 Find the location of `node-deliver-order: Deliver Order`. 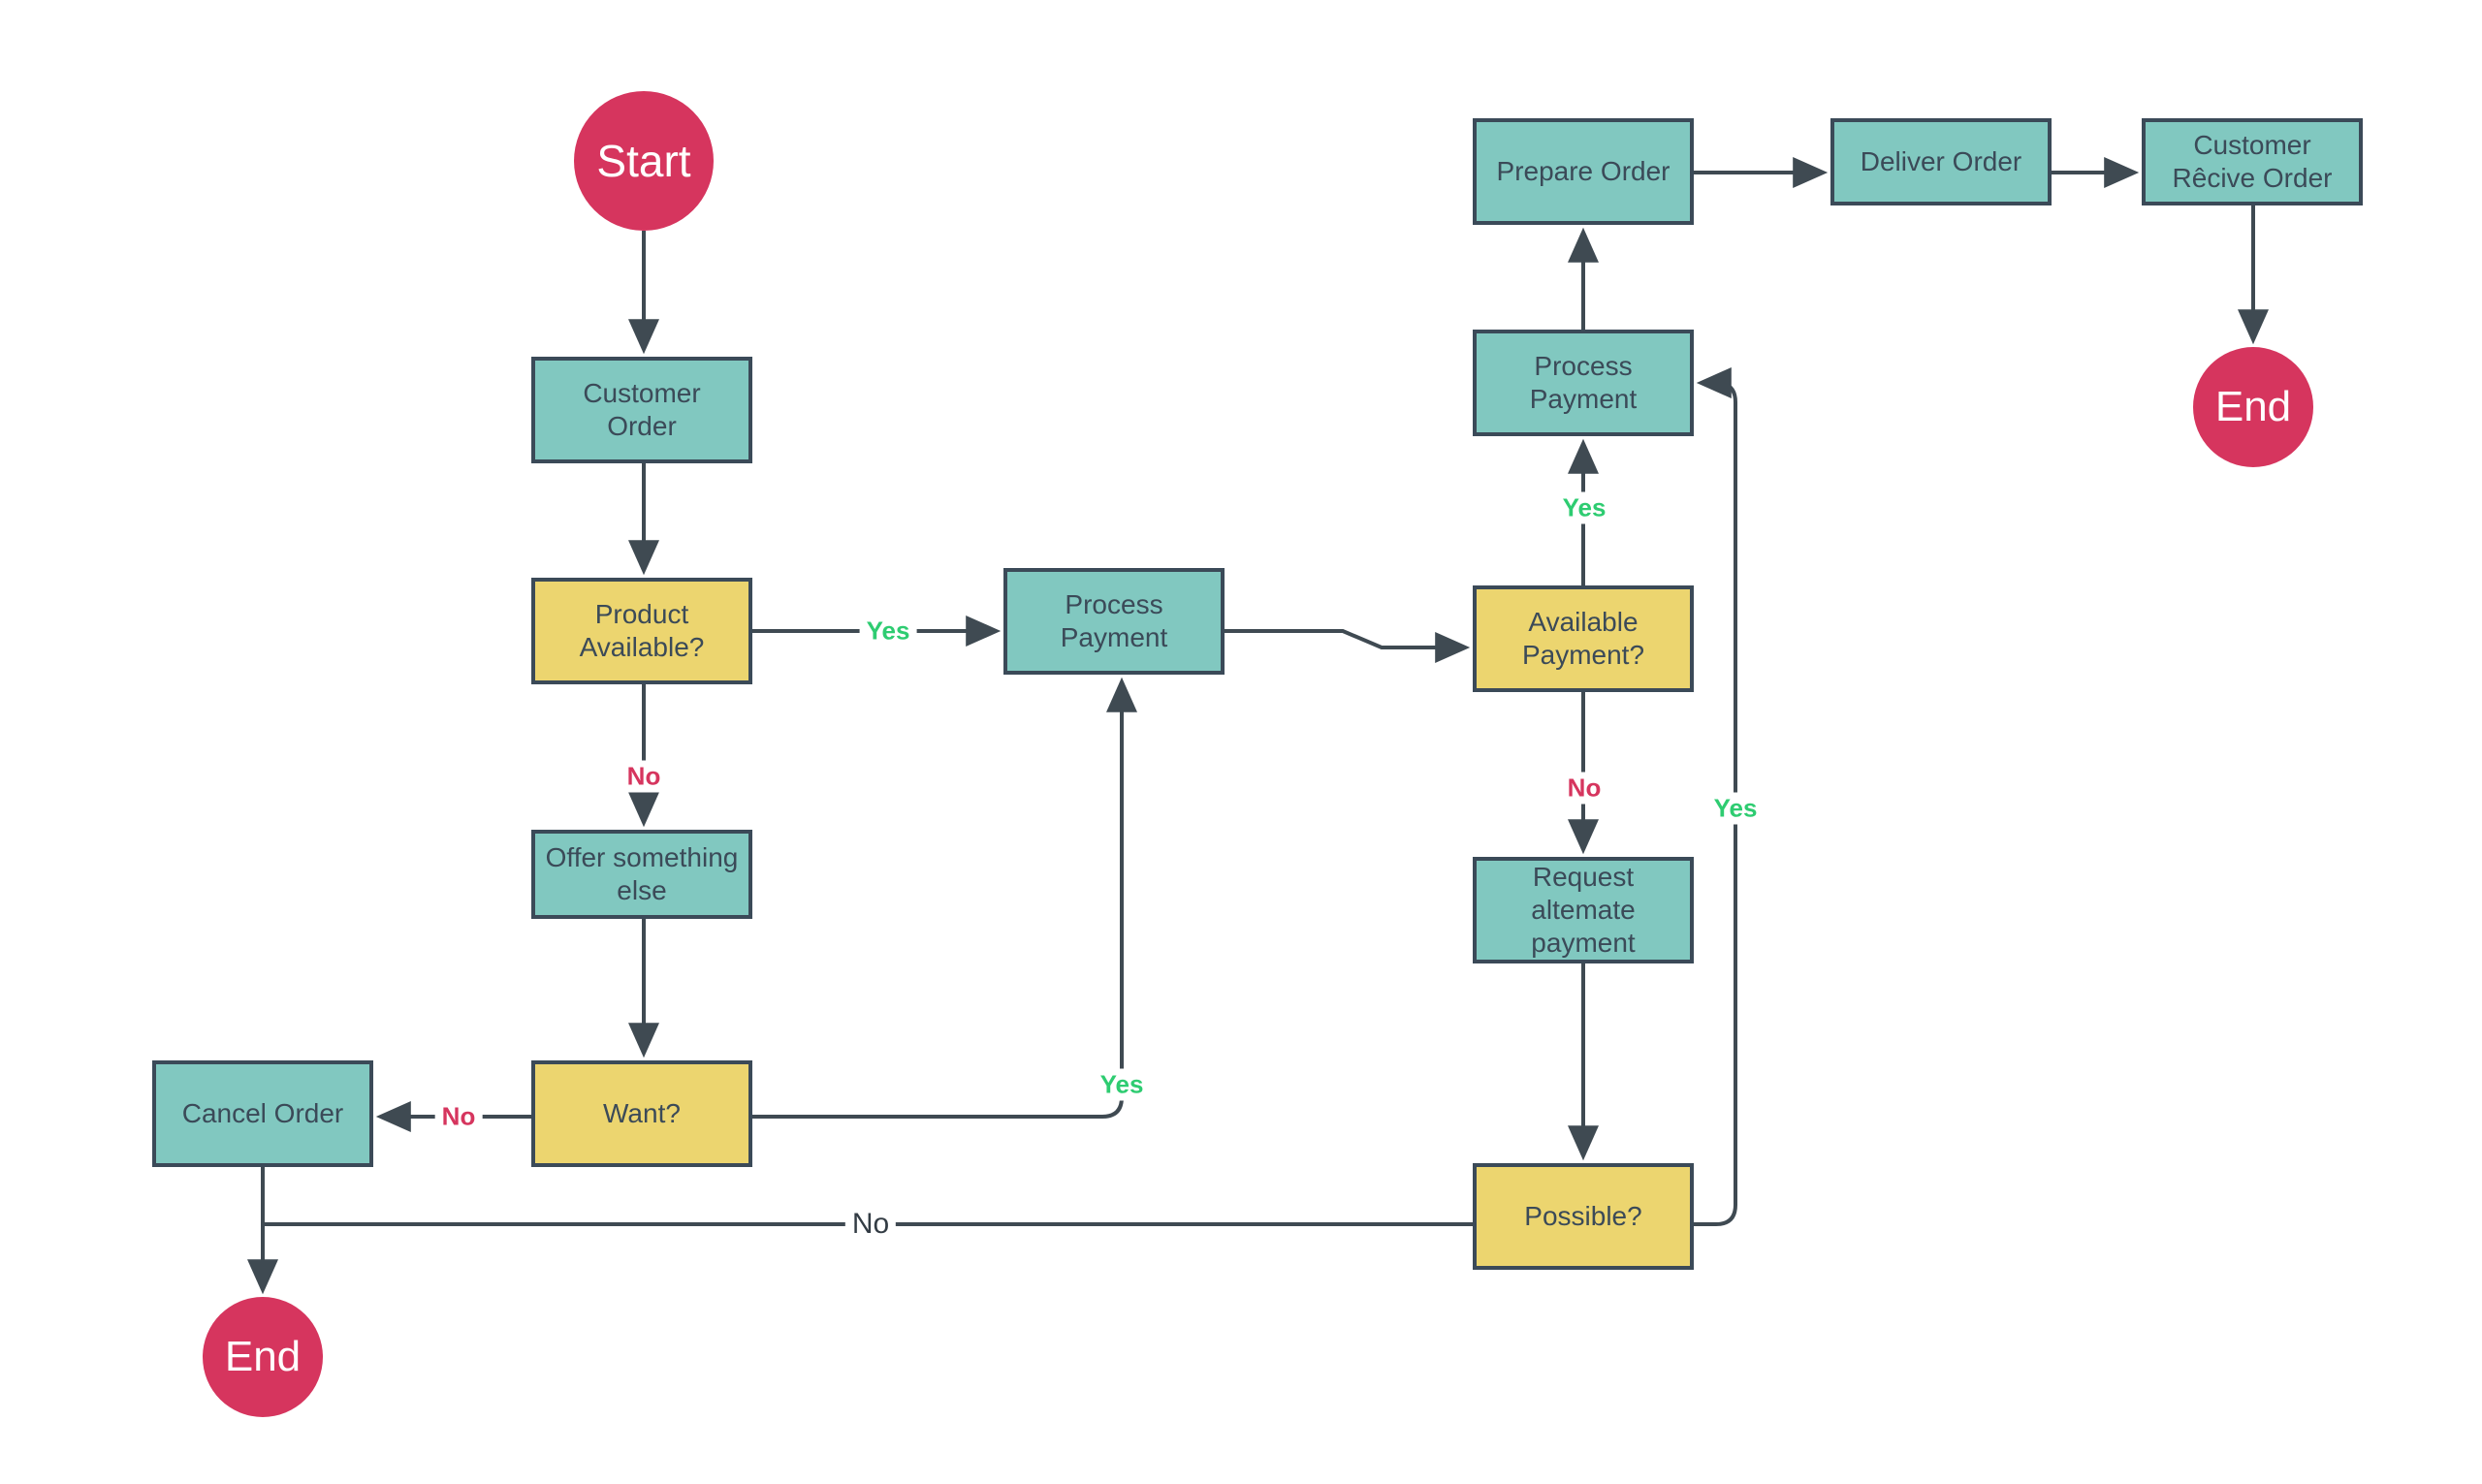

node-deliver-order: Deliver Order is located at coordinates (1941, 161).